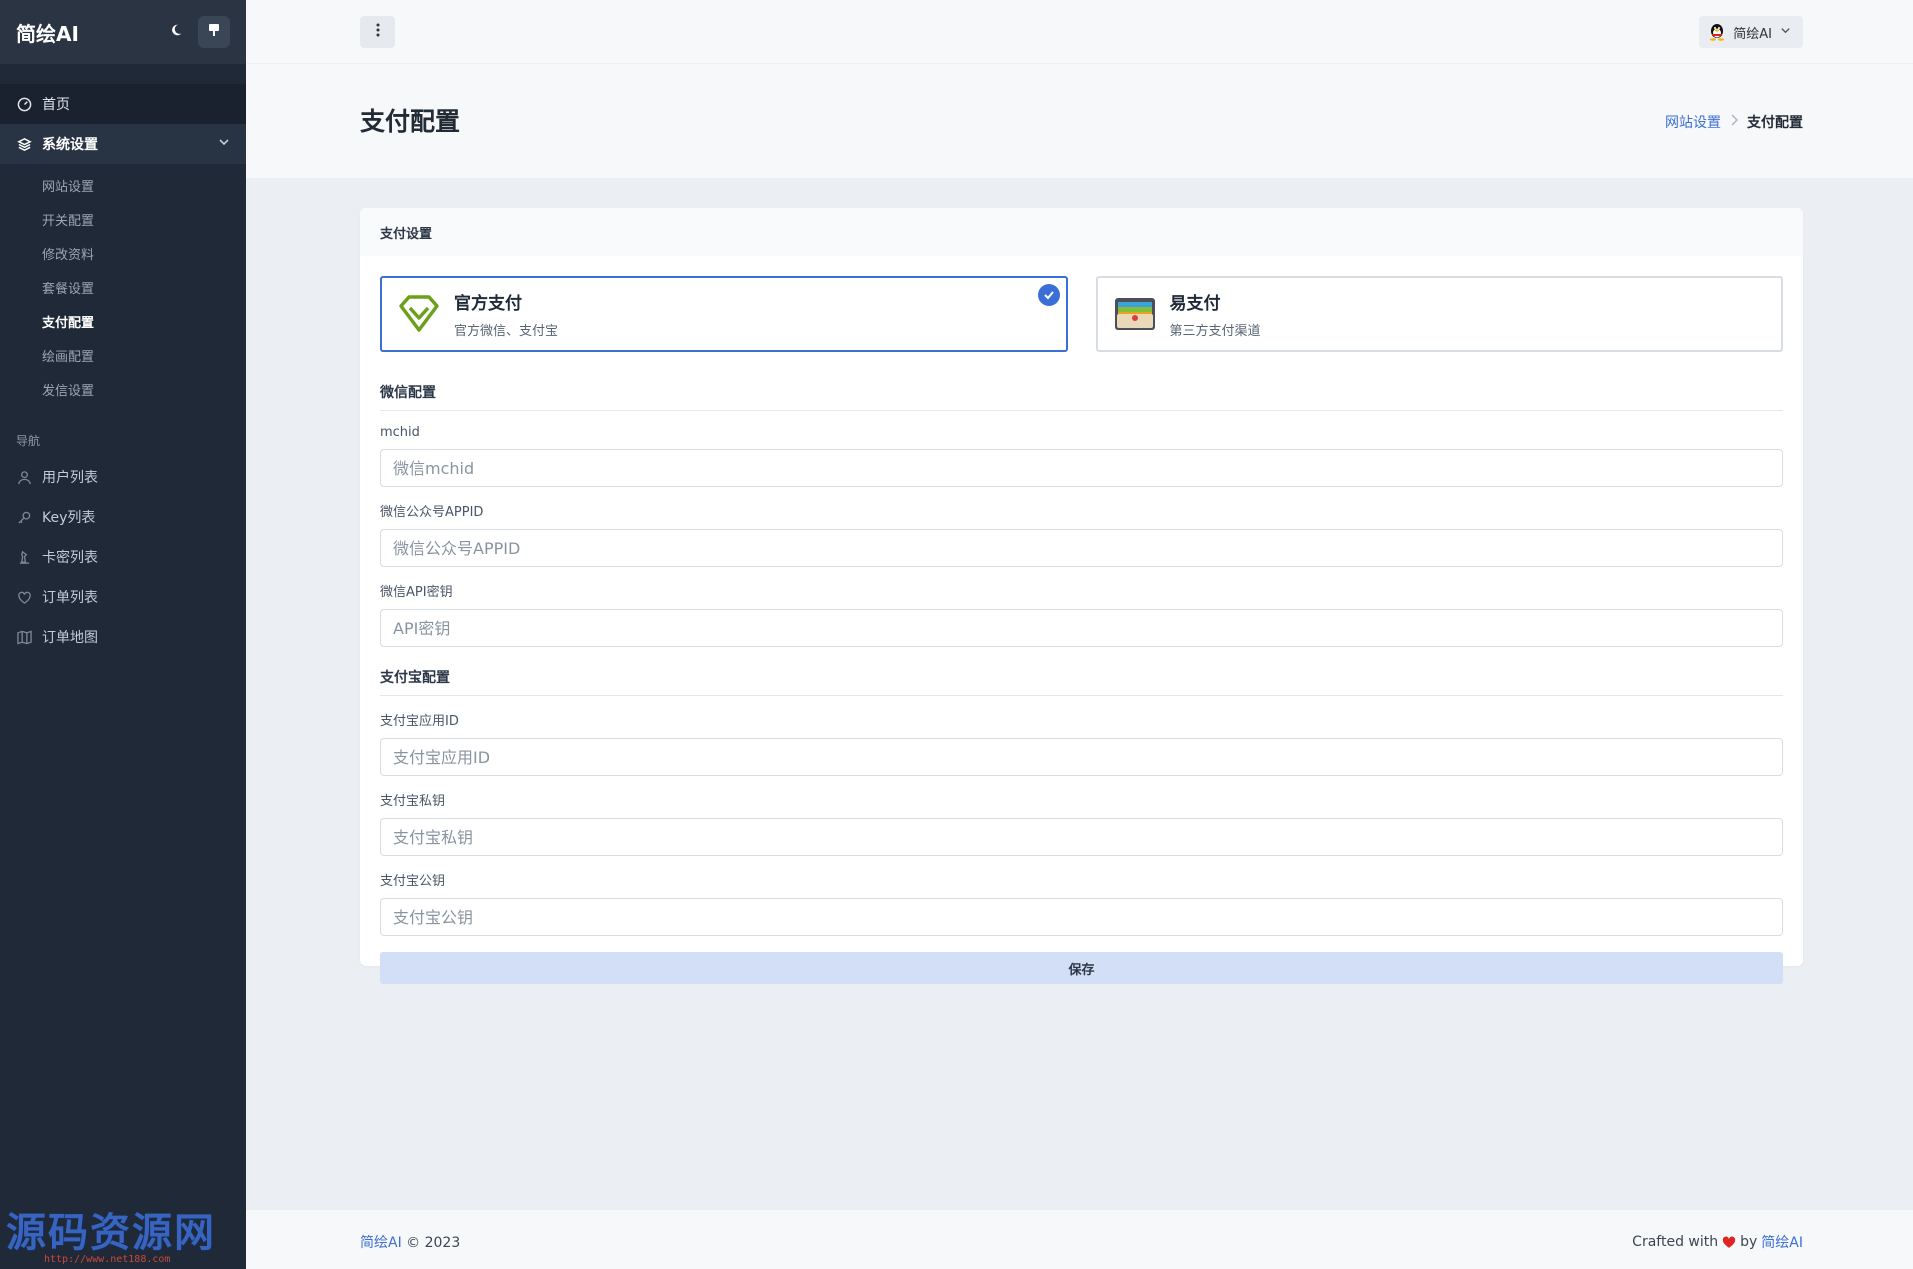  I want to click on api-key-label: 微信API密钥, so click(416, 592).